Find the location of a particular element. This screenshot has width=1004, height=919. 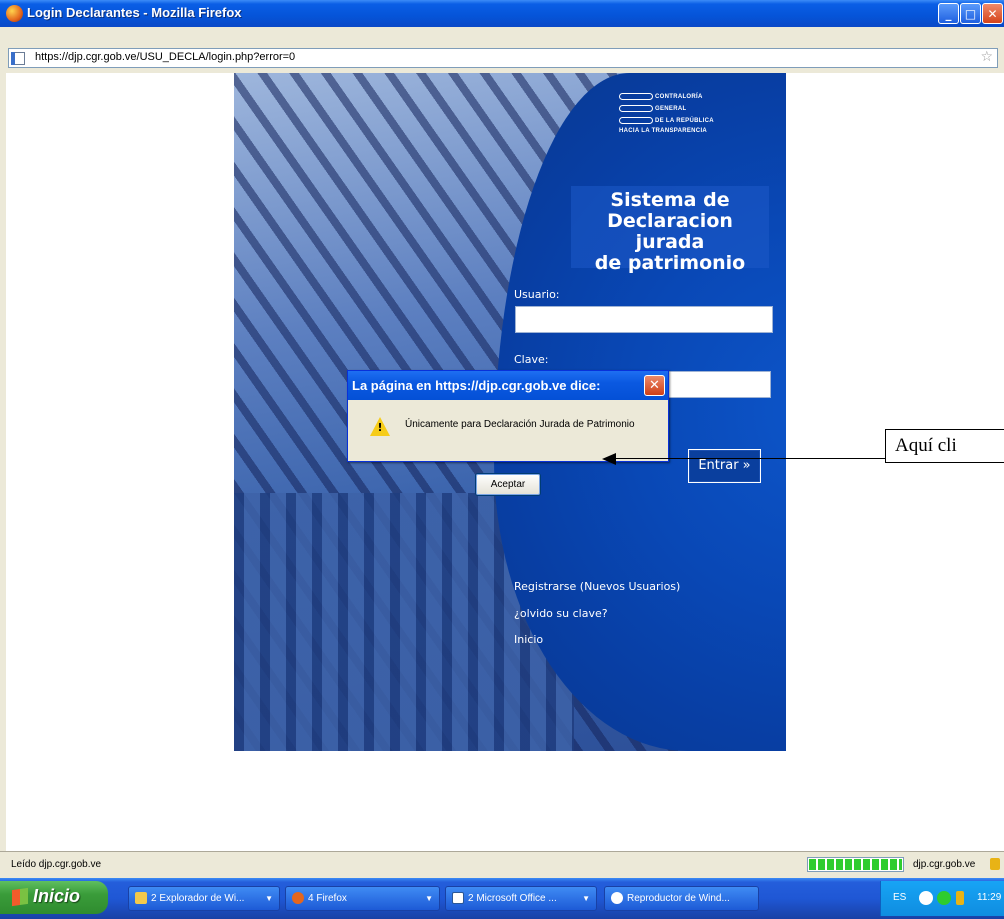

annotation-arrow-line is located at coordinates (750, 458).